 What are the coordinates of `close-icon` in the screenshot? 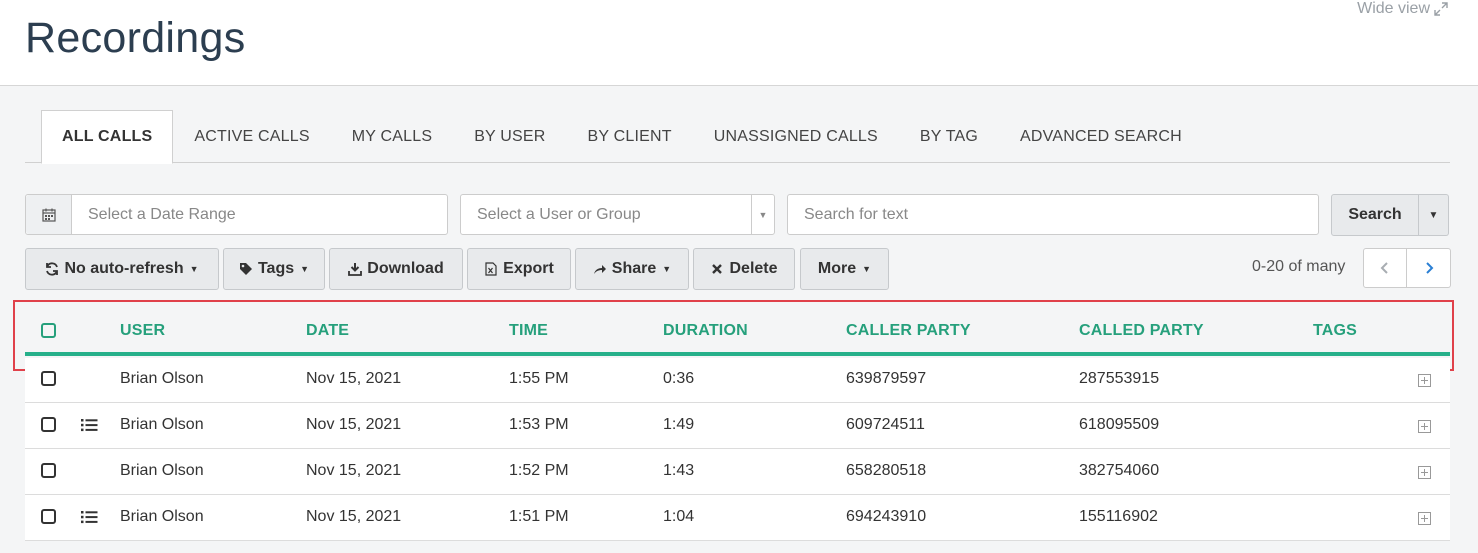 It's located at (717, 269).